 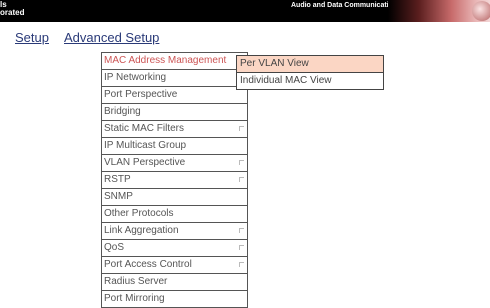 I want to click on menu-item: Static MAC Filters, so click(x=174, y=129).